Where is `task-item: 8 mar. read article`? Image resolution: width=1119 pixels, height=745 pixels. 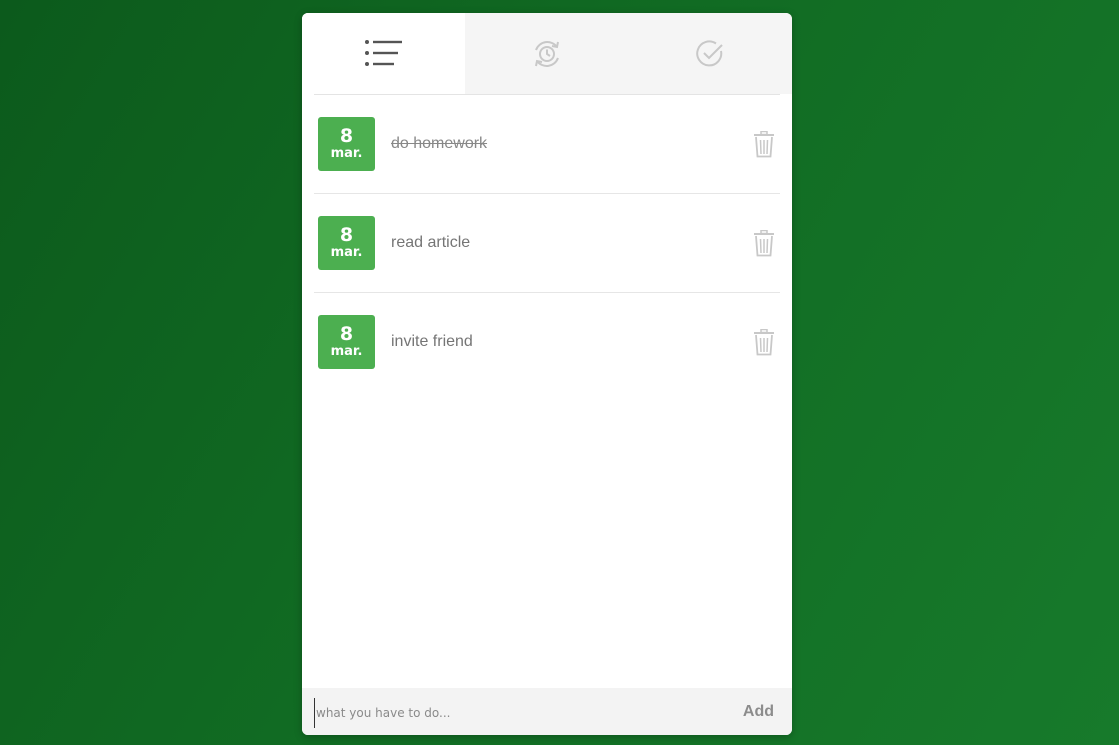
task-item: 8 mar. read article is located at coordinates (547, 243).